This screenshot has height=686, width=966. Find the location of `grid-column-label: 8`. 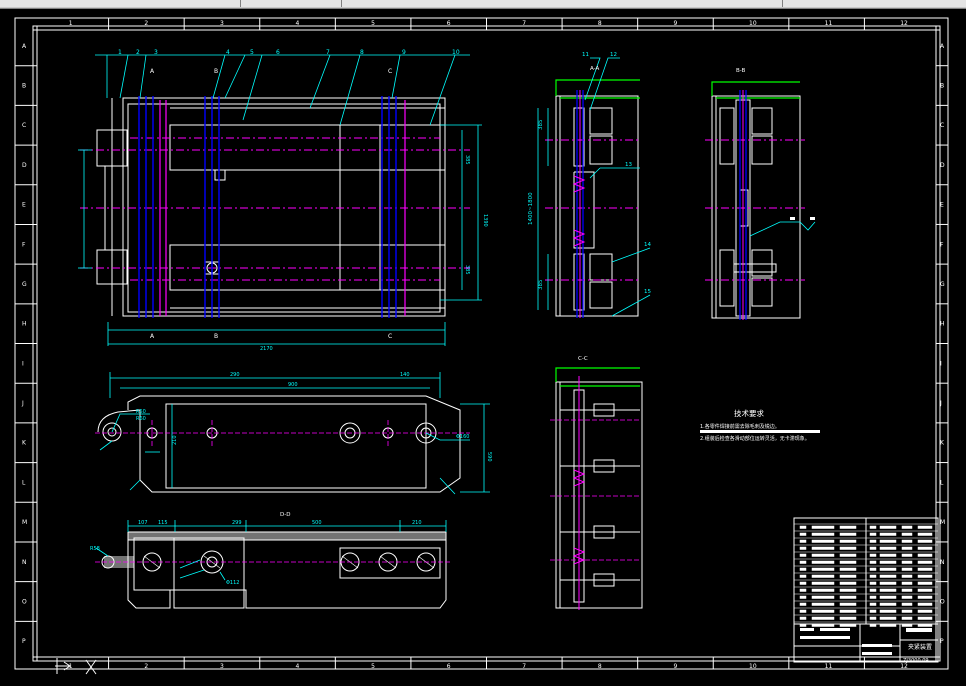

grid-column-label: 8 is located at coordinates (600, 666).